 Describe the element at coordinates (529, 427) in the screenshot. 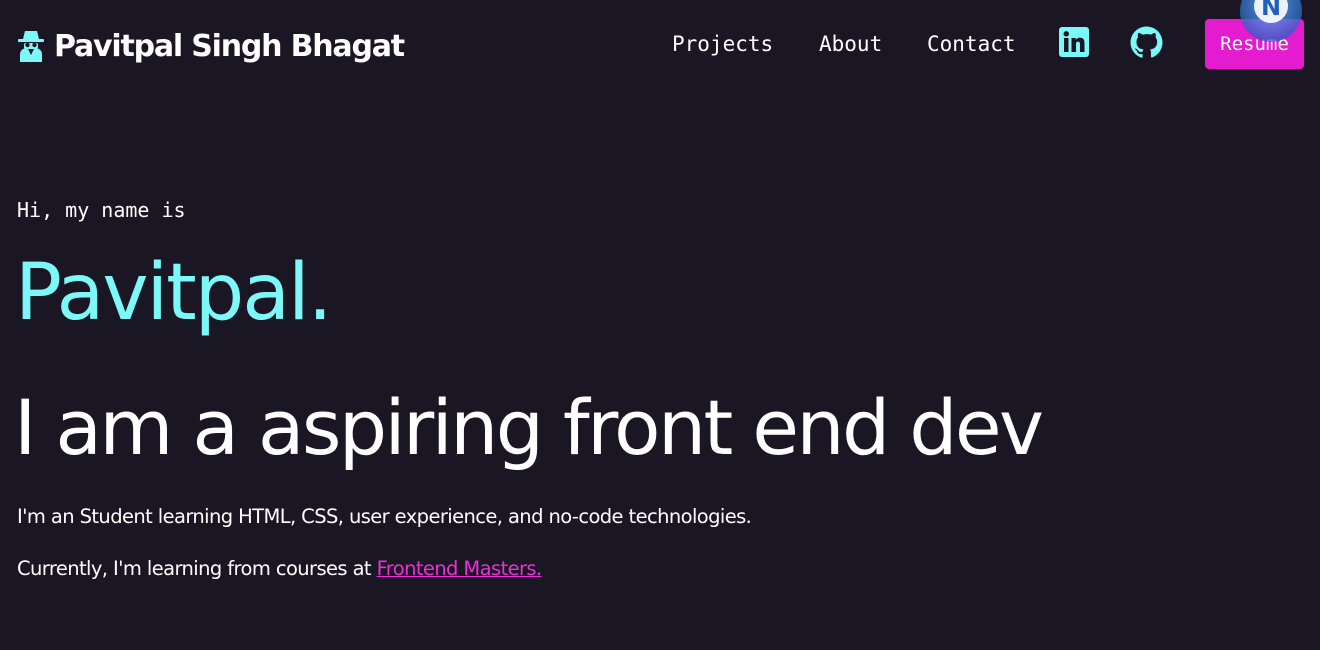

I see `hero-tagline: I am a aspiring front end dev` at that location.